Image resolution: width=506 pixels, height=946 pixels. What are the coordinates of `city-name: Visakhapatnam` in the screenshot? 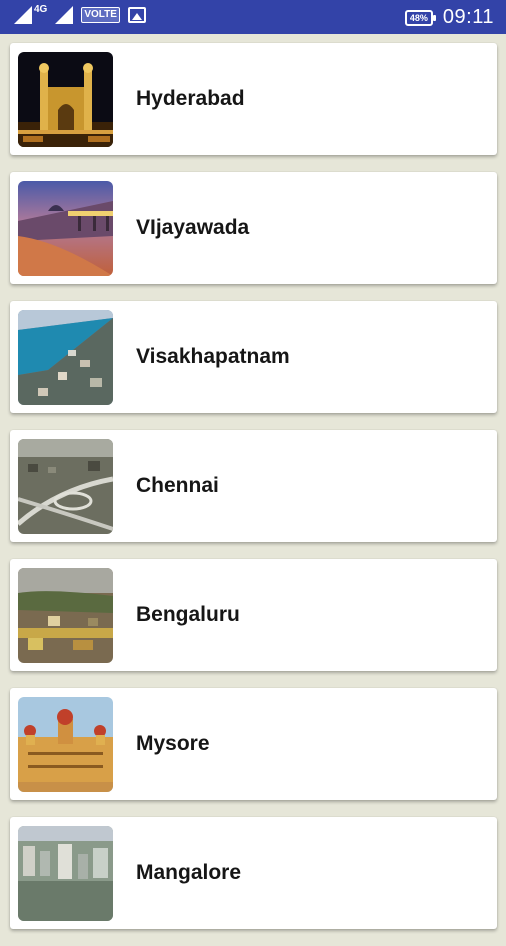 It's located at (213, 356).